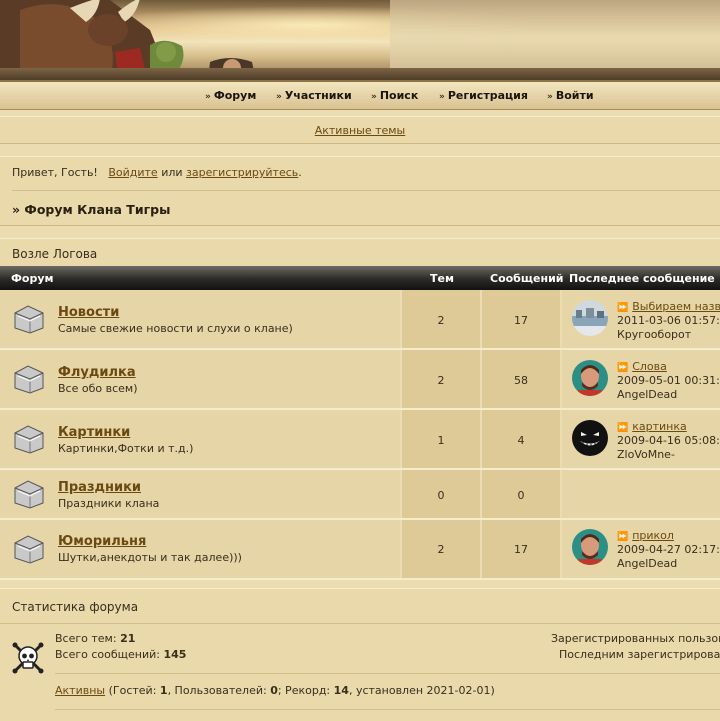  Describe the element at coordinates (642, 366) in the screenshot. I see `last-post-title: ⏩ Слова` at that location.